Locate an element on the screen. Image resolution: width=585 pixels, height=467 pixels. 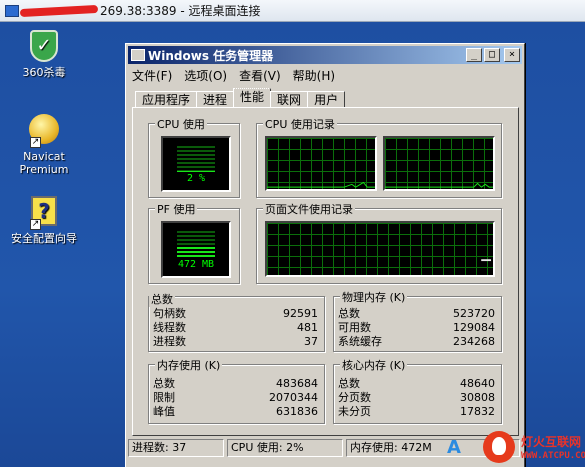
pf-usage-value: 472 MB is located at coordinates (196, 264).